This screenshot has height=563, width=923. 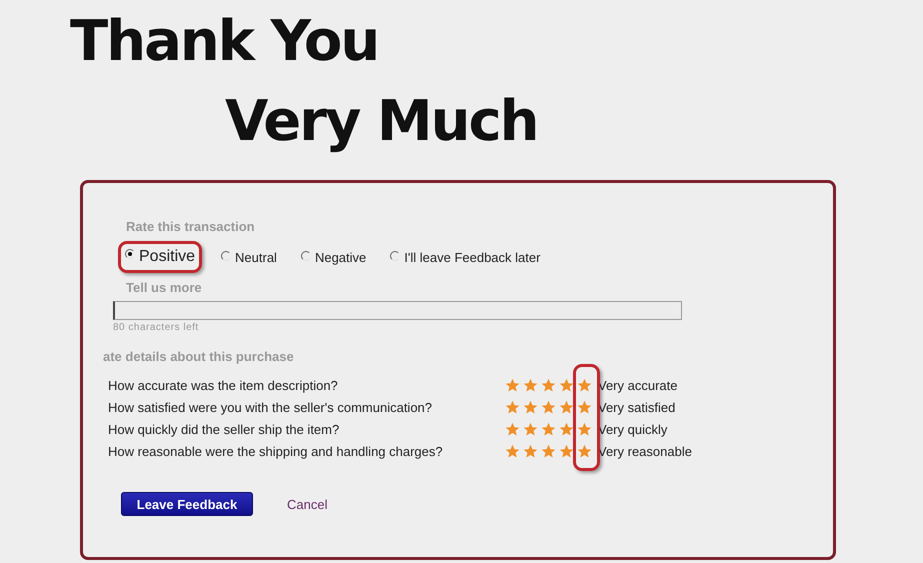 What do you see at coordinates (191, 226) in the screenshot?
I see `section-title: Rate this transaction` at bounding box center [191, 226].